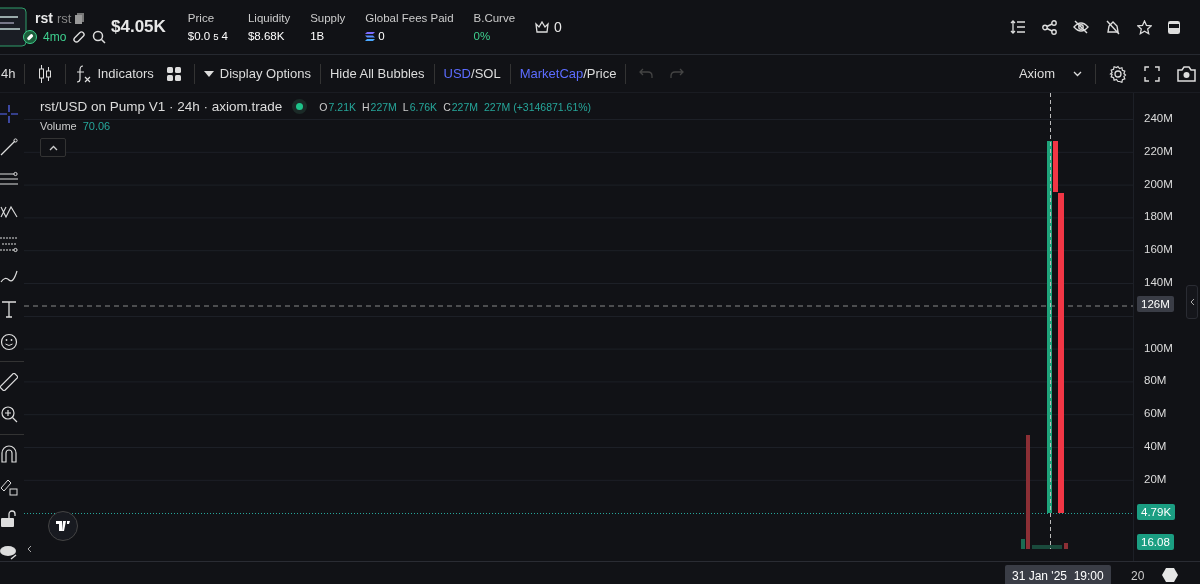 This screenshot has width=1200, height=584. Describe the element at coordinates (63, 526) in the screenshot. I see `tradingview-logo` at that location.